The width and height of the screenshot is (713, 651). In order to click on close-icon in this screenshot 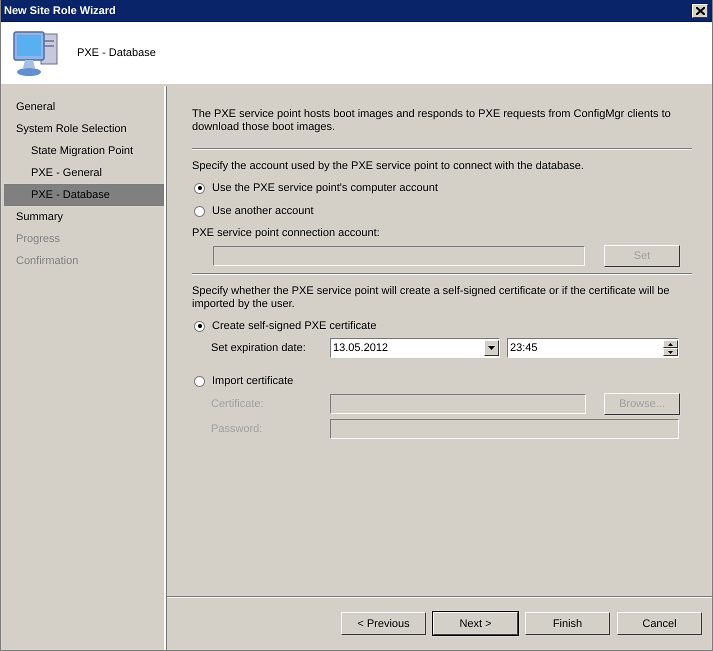, I will do `click(700, 11)`.